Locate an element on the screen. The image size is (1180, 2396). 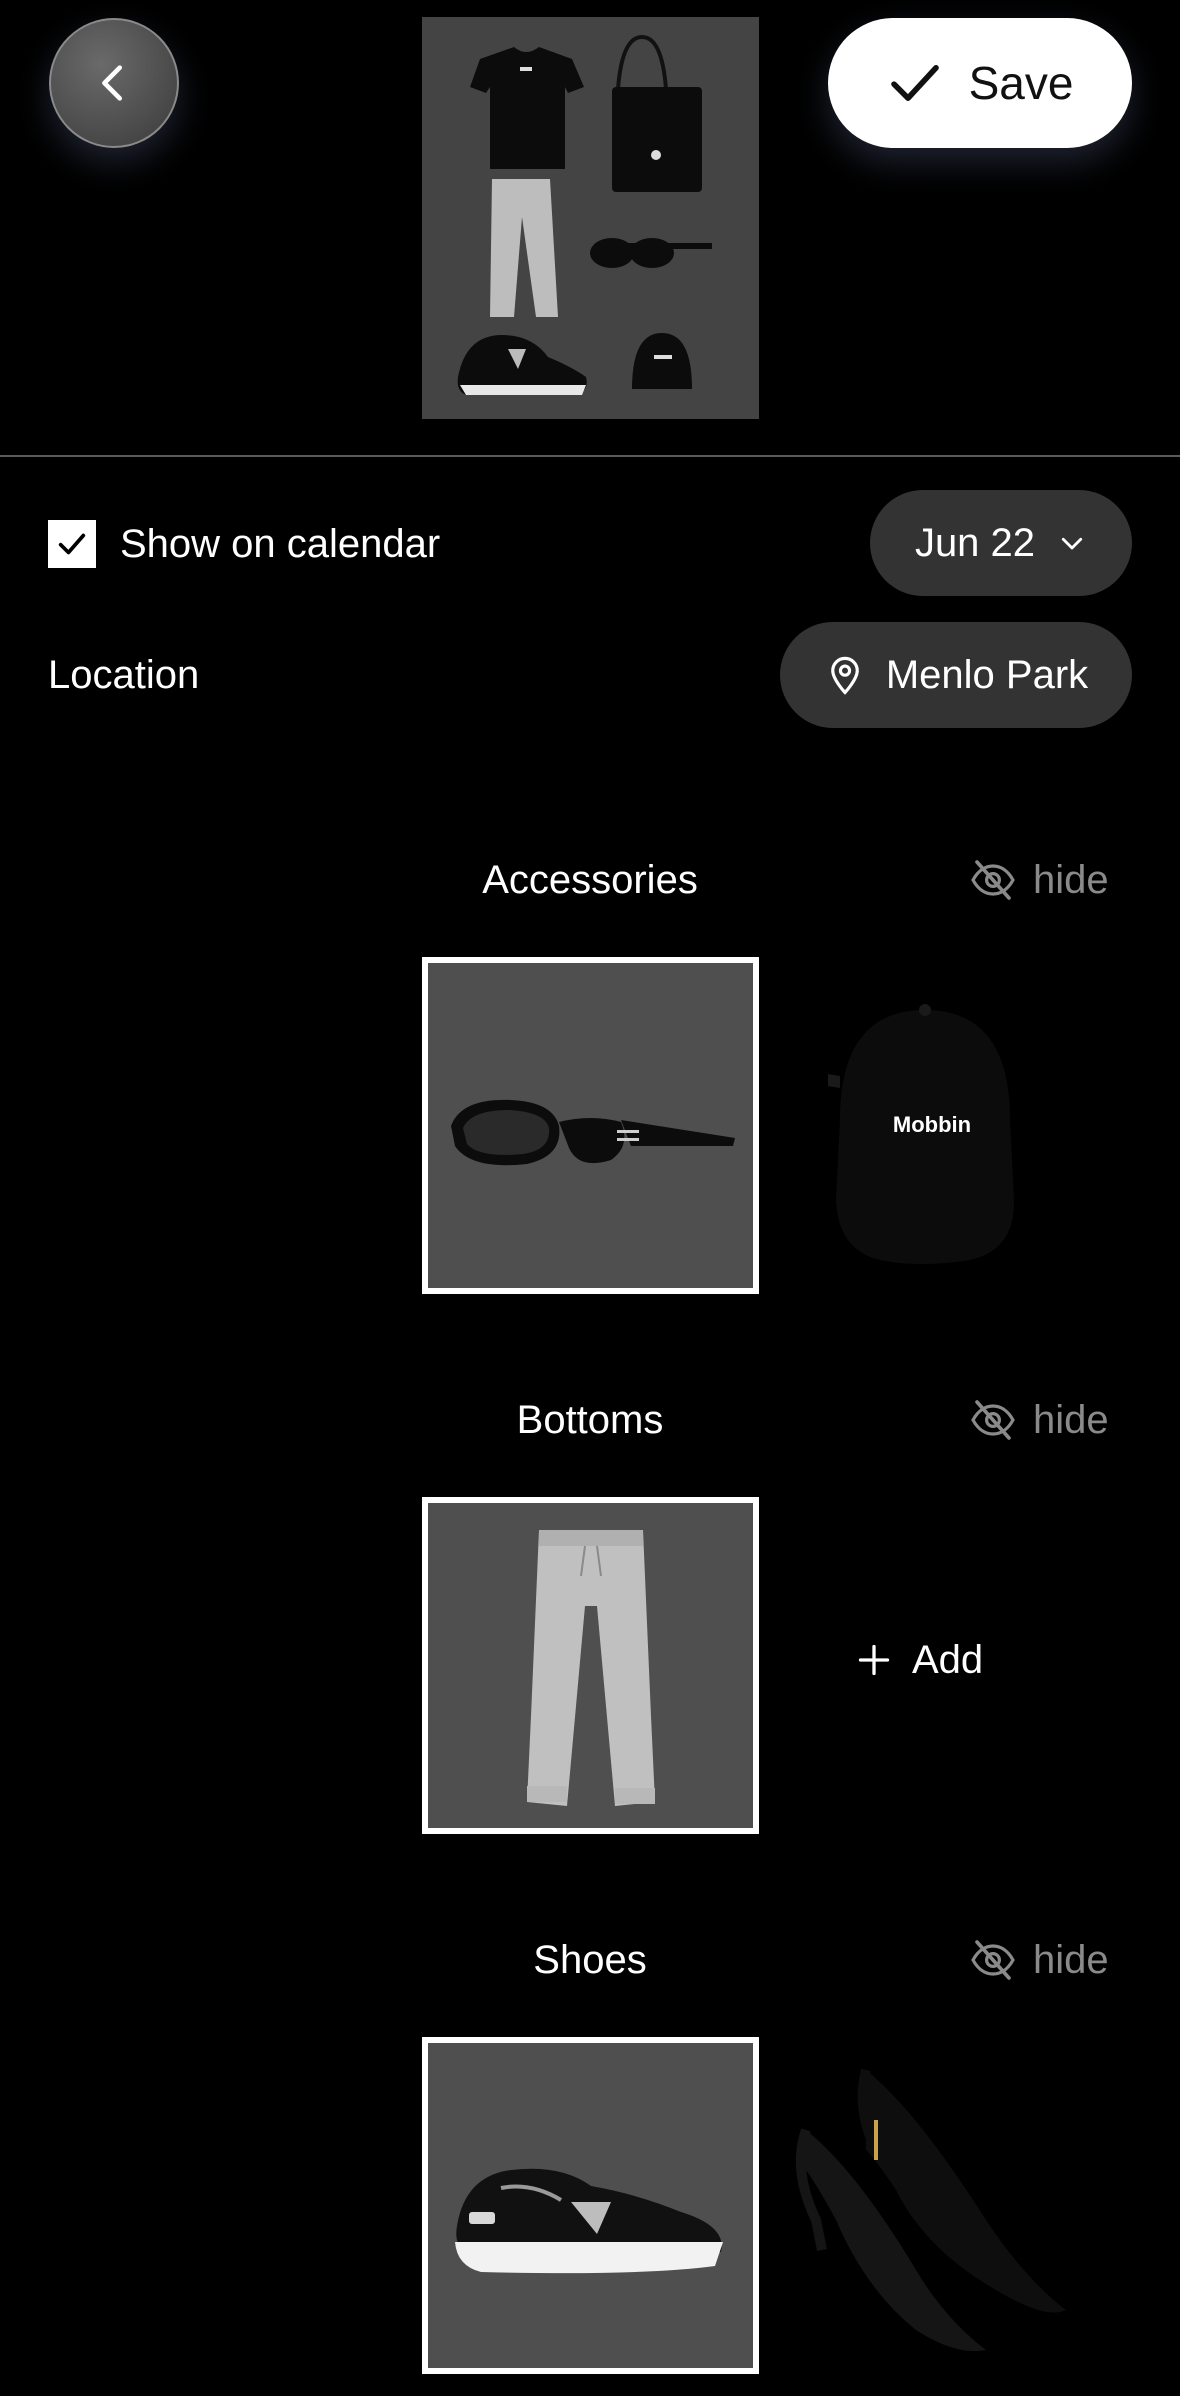
add-bottoms-button: Add is located at coordinates (919, 1660).